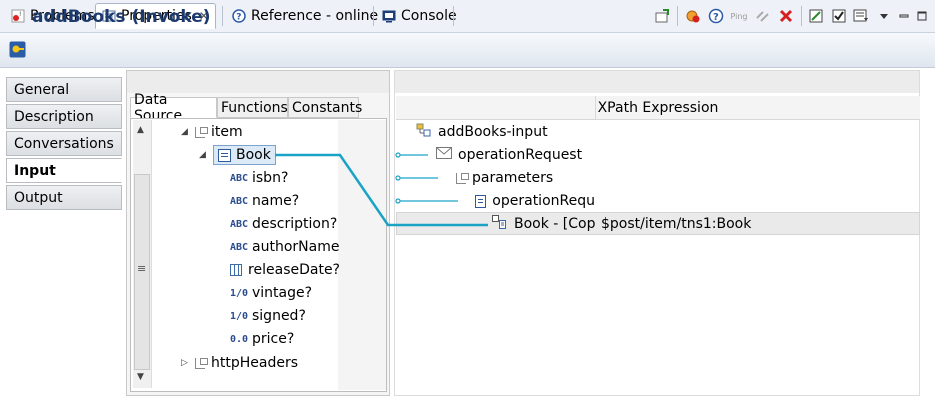 This screenshot has width=935, height=402. I want to click on mapping-line-book, so click(381, 190).